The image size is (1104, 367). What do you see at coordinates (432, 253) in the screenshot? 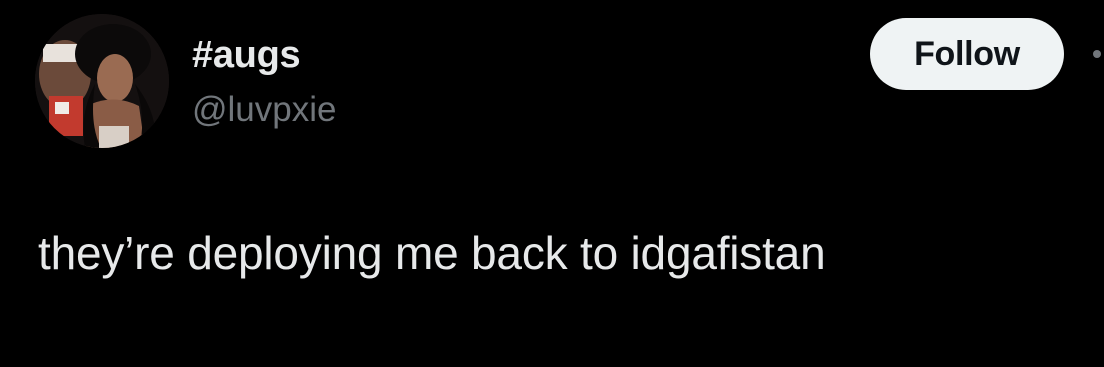
I see `tweet-text: they’re deploying me back to idgafistan` at bounding box center [432, 253].